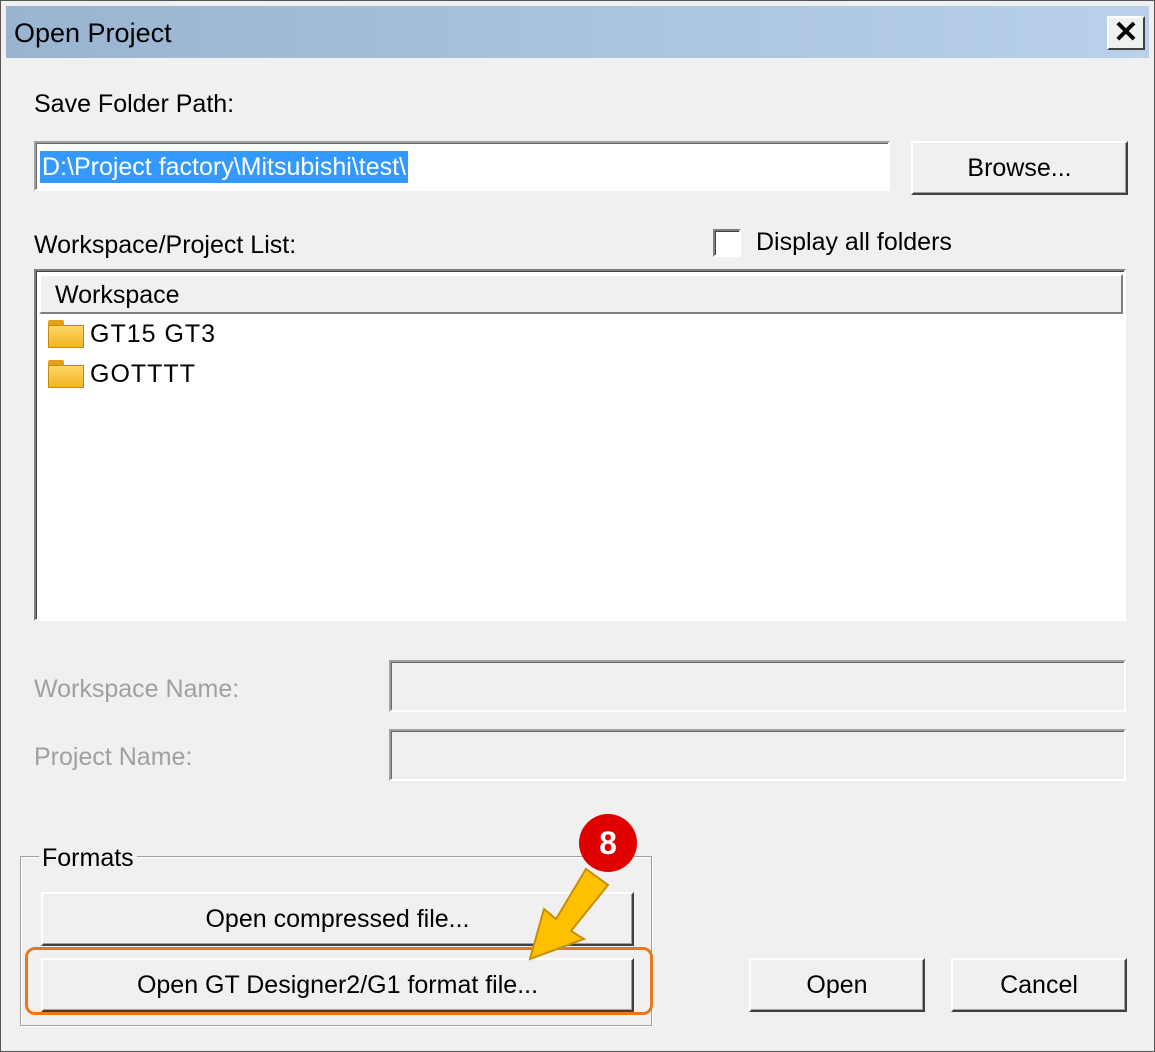 Image resolution: width=1155 pixels, height=1052 pixels. I want to click on cancel-button: Cancel, so click(1039, 985).